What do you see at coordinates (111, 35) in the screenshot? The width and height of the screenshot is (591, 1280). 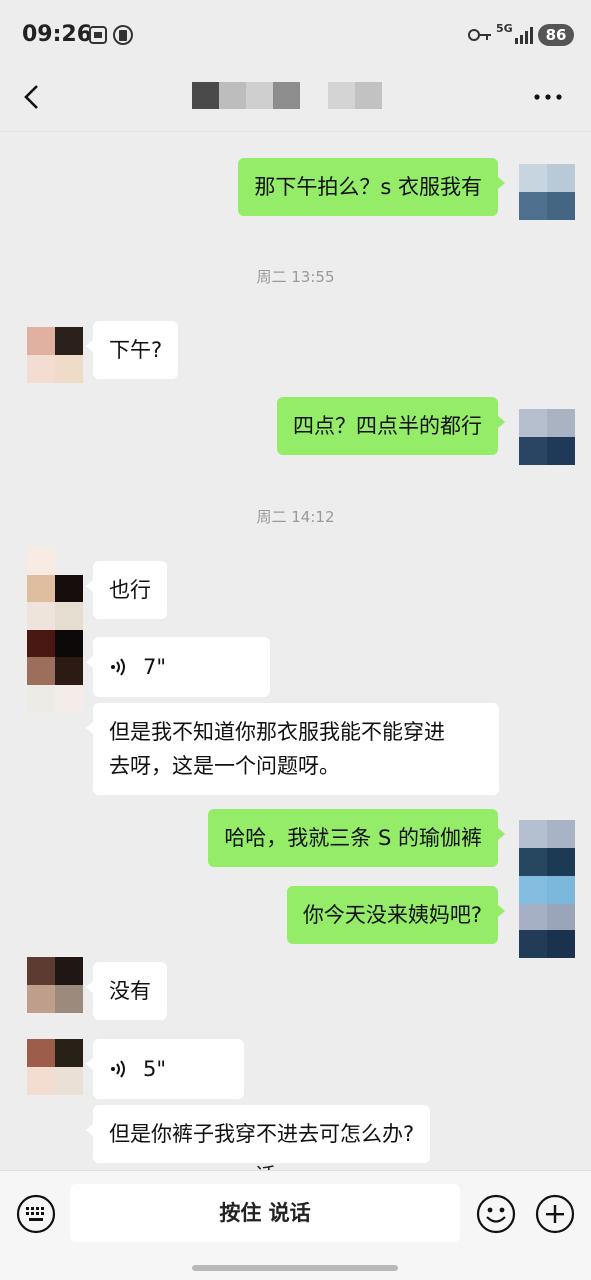 I see `status-icons-left` at bounding box center [111, 35].